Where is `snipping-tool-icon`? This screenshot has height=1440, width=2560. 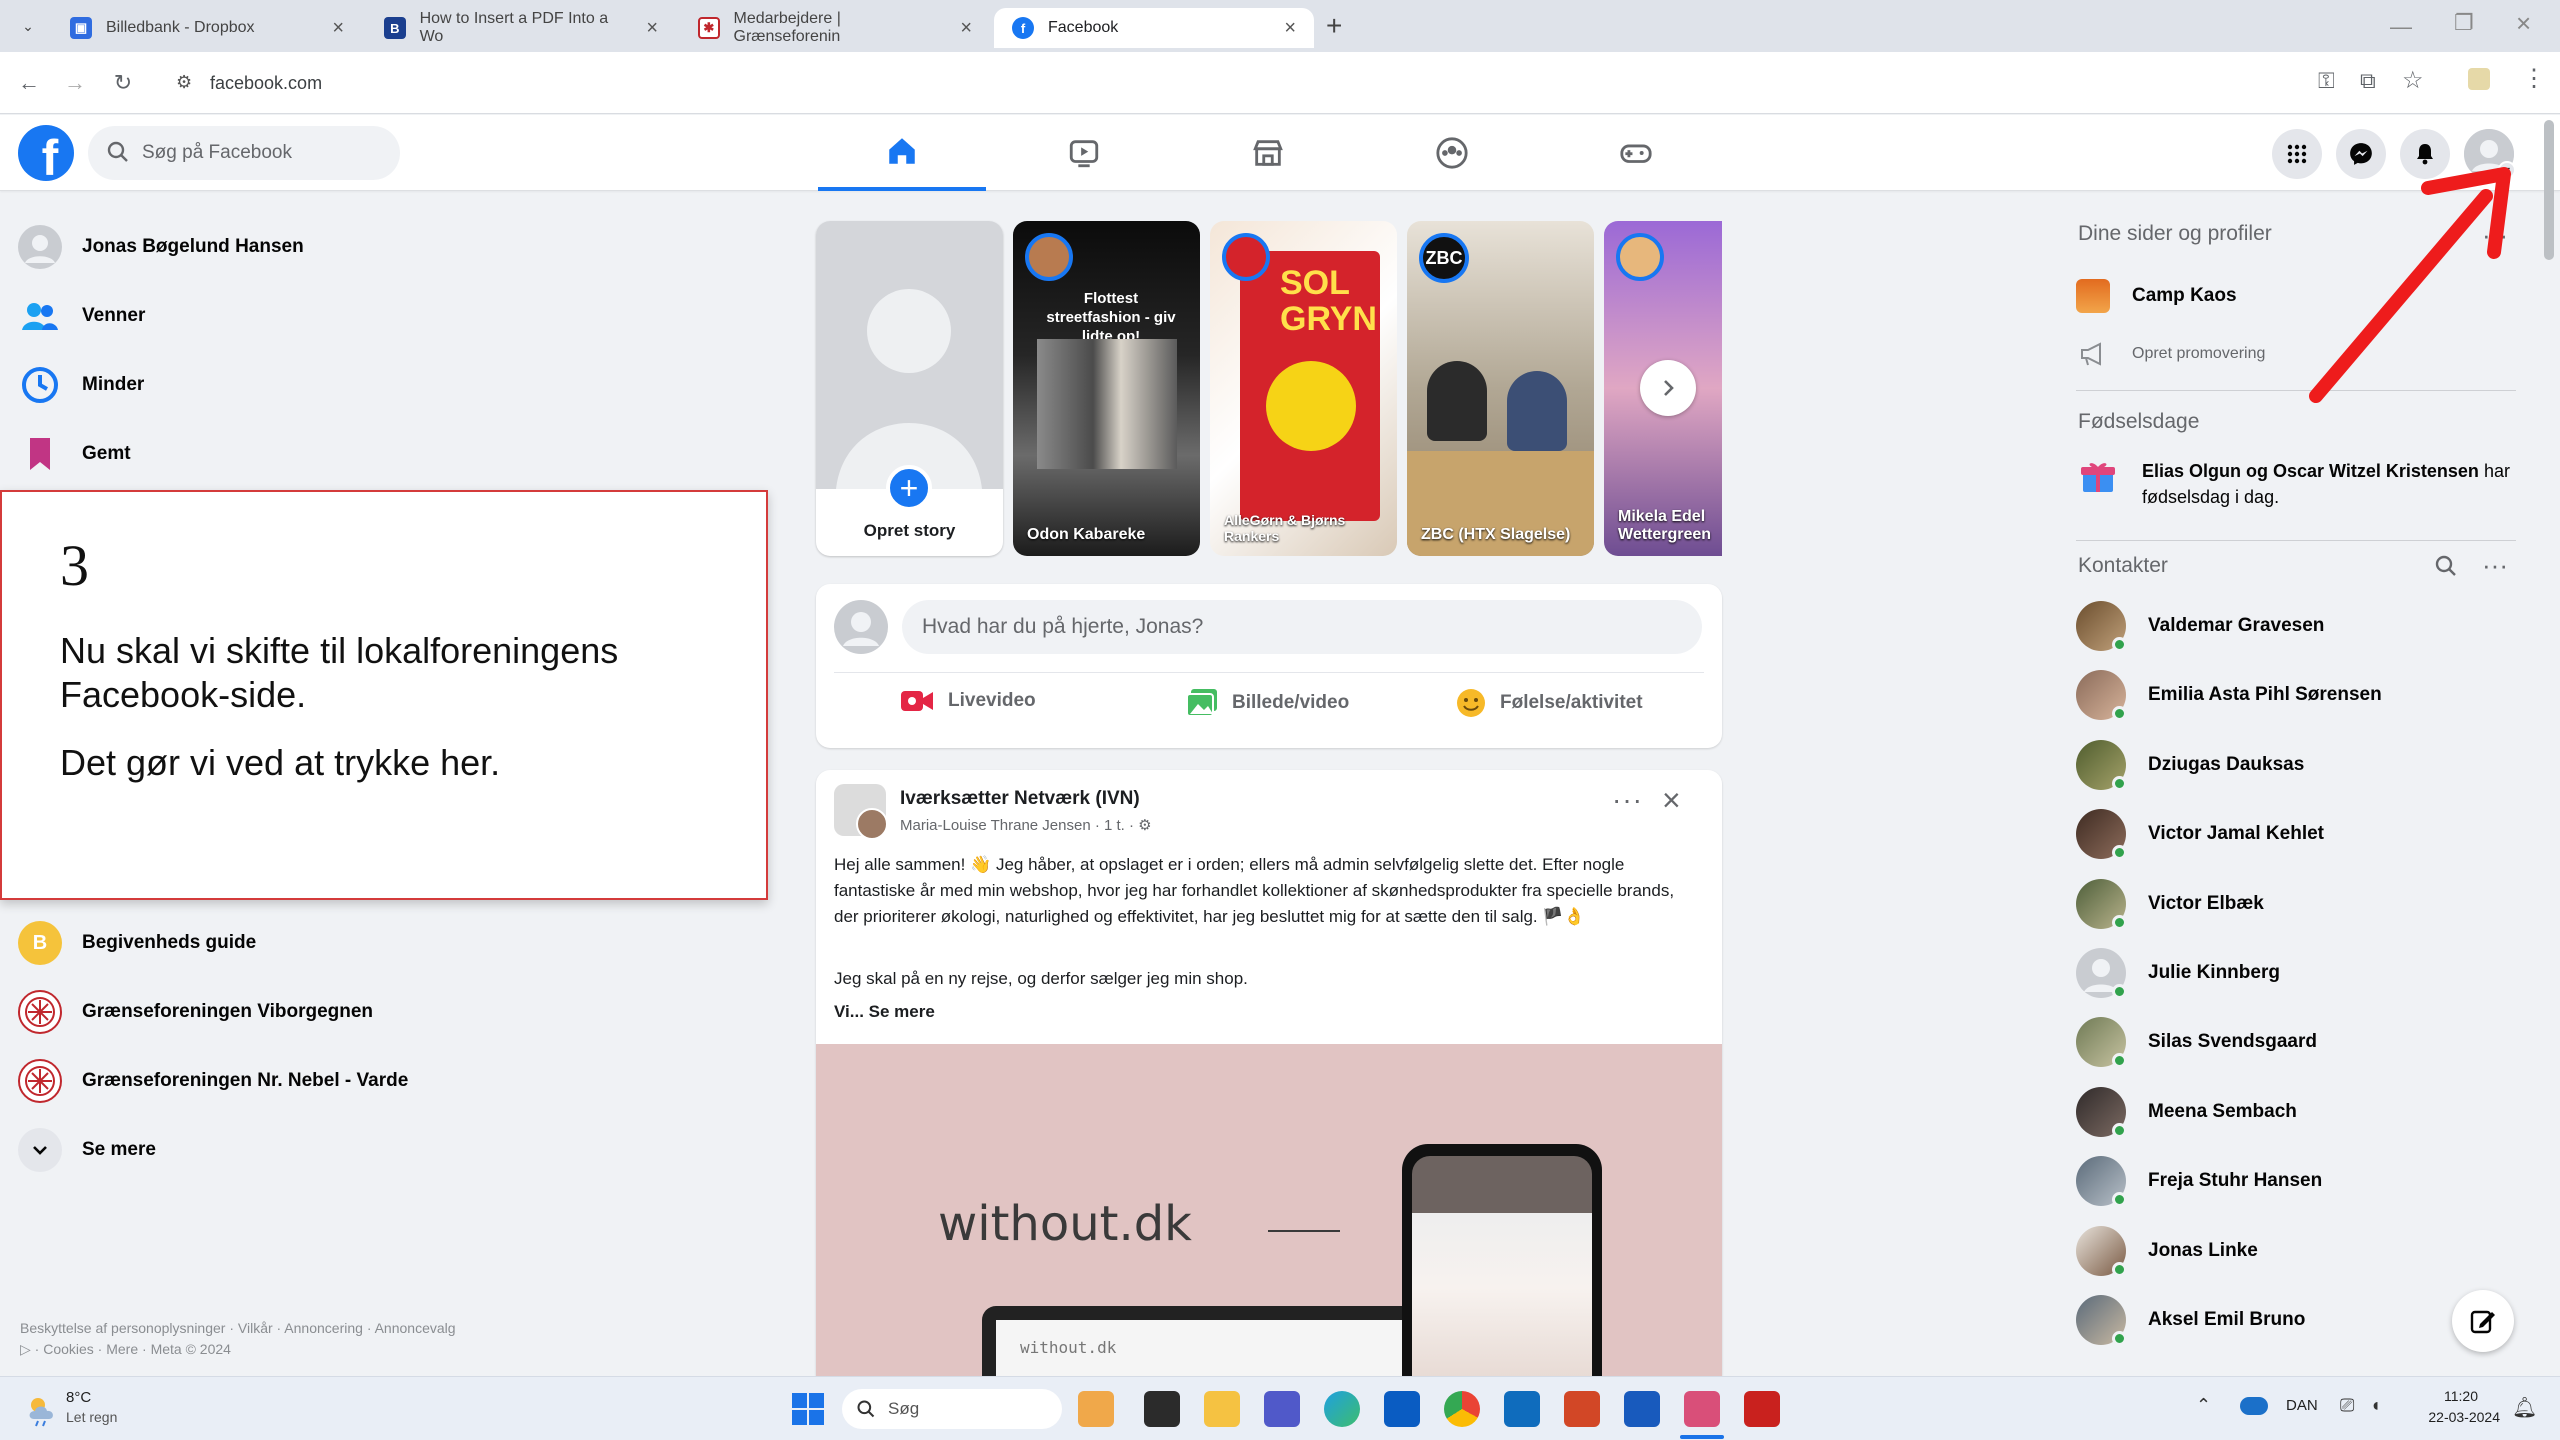
snipping-tool-icon is located at coordinates (1702, 1409).